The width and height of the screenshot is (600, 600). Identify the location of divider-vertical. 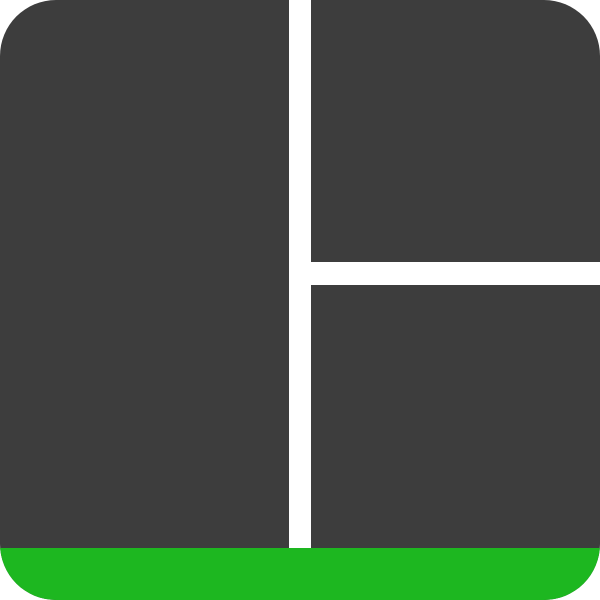
(300, 274).